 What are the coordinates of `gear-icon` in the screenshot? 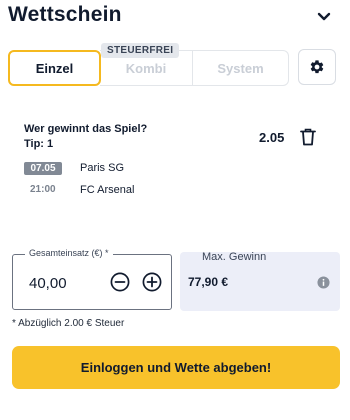 It's located at (317, 67).